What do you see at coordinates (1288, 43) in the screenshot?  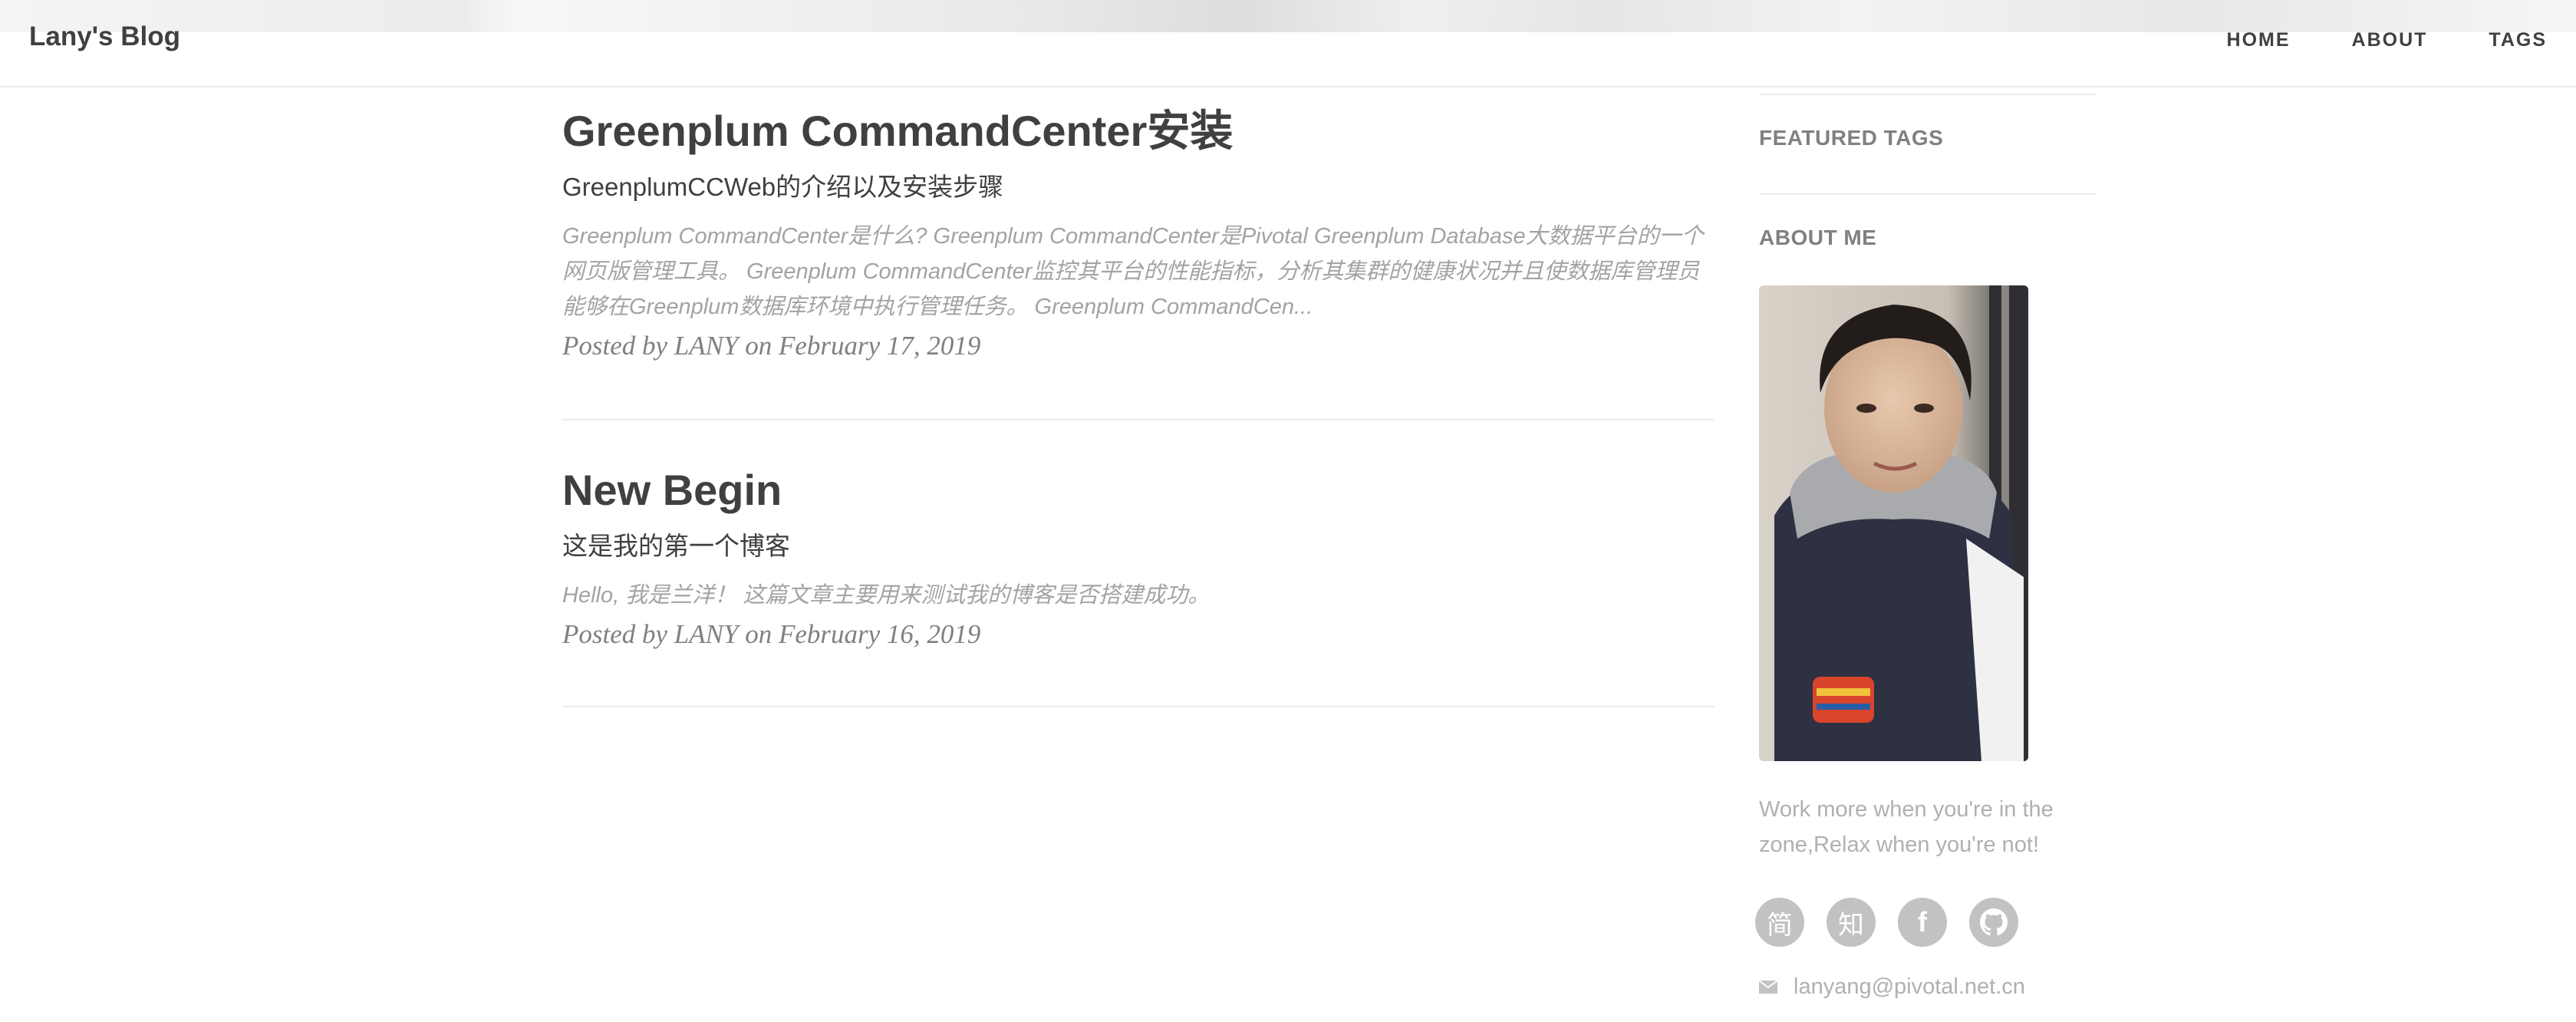 I see `navbar: Lany's Blog HOME ABOUT TAGS` at bounding box center [1288, 43].